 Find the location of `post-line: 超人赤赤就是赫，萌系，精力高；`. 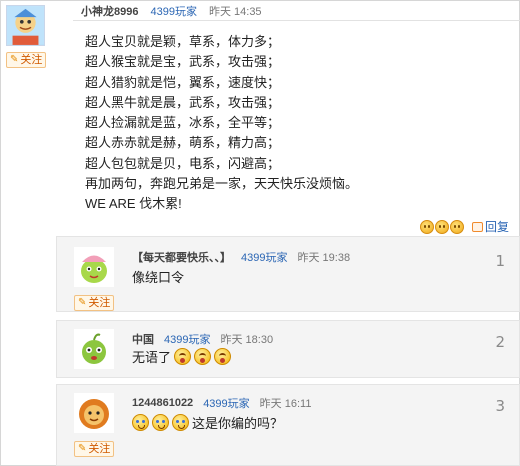

post-line: 超人赤赤就是赫，萌系，精力高； is located at coordinates (183, 143).